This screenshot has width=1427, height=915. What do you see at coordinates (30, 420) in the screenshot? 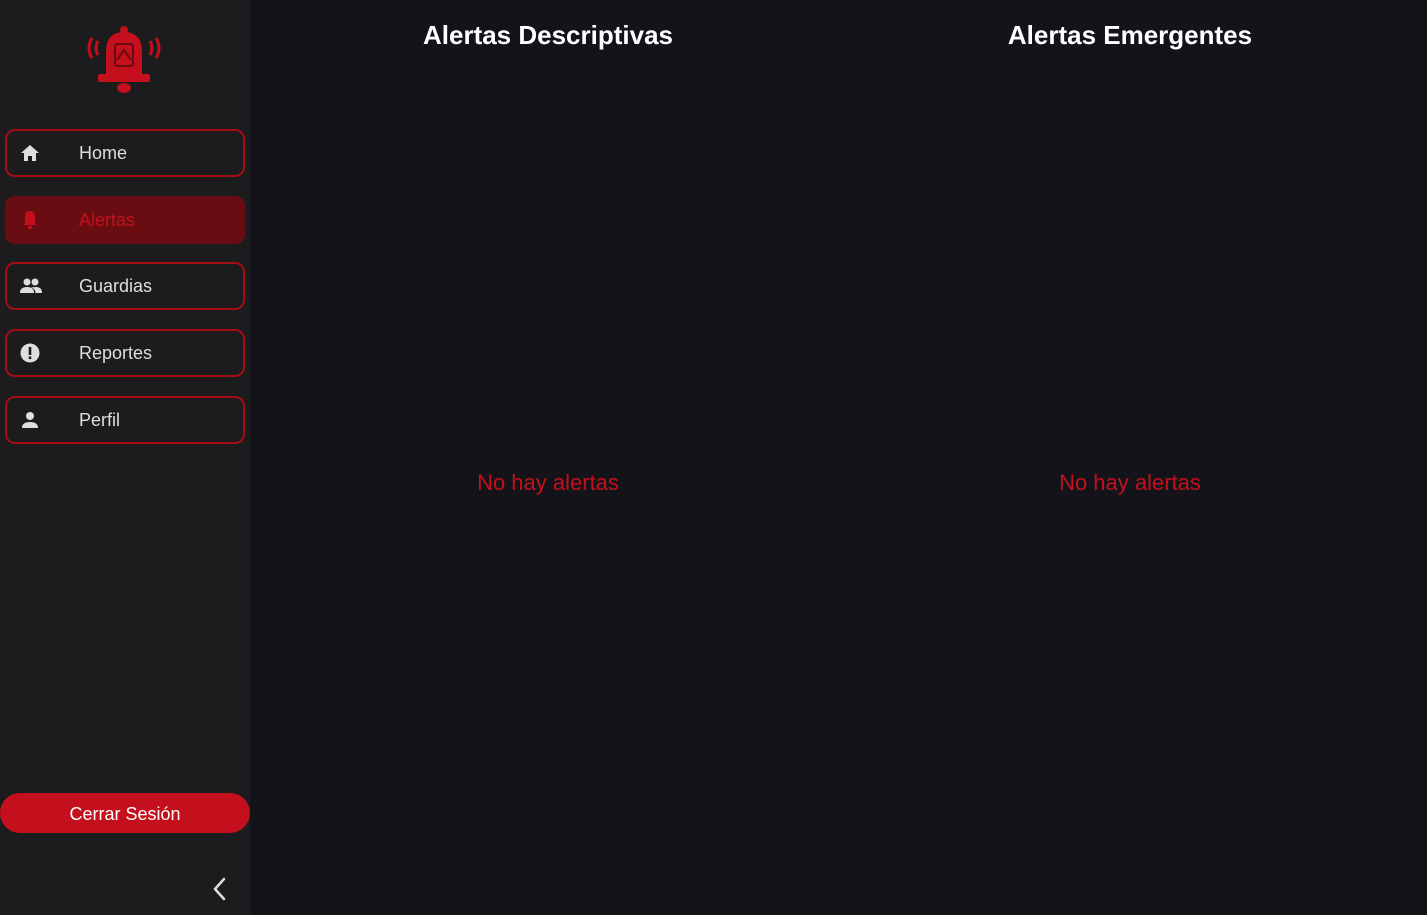
I see `person-icon` at bounding box center [30, 420].